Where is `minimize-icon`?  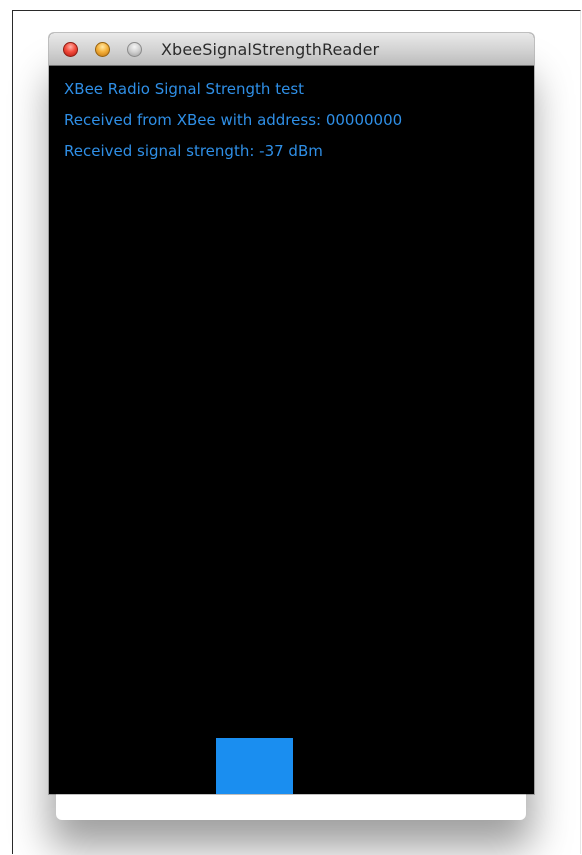 minimize-icon is located at coordinates (102, 49).